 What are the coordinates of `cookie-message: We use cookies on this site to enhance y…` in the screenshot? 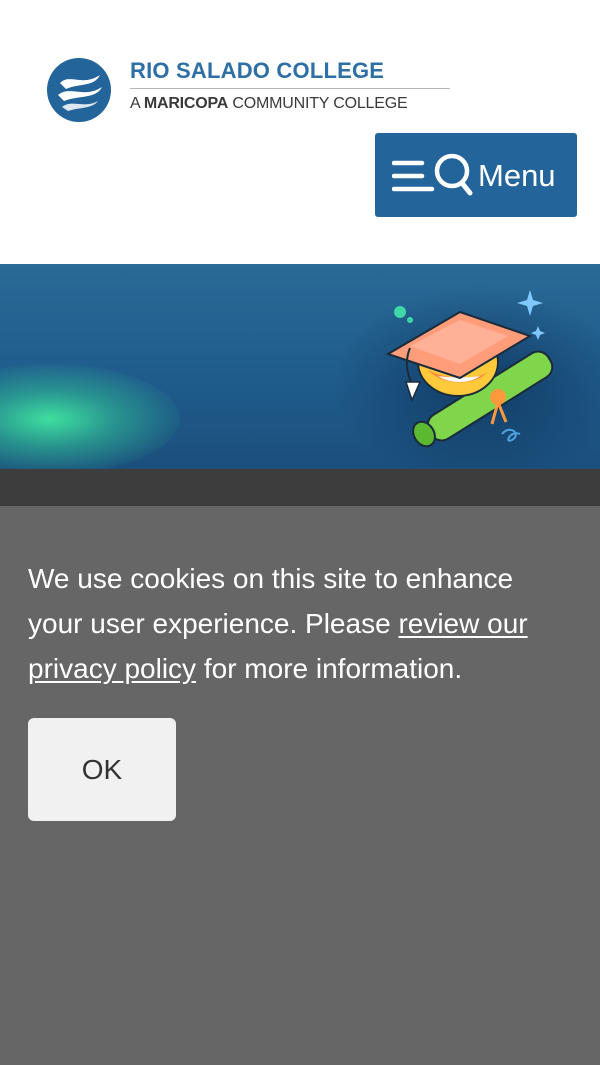 It's located at (300, 623).